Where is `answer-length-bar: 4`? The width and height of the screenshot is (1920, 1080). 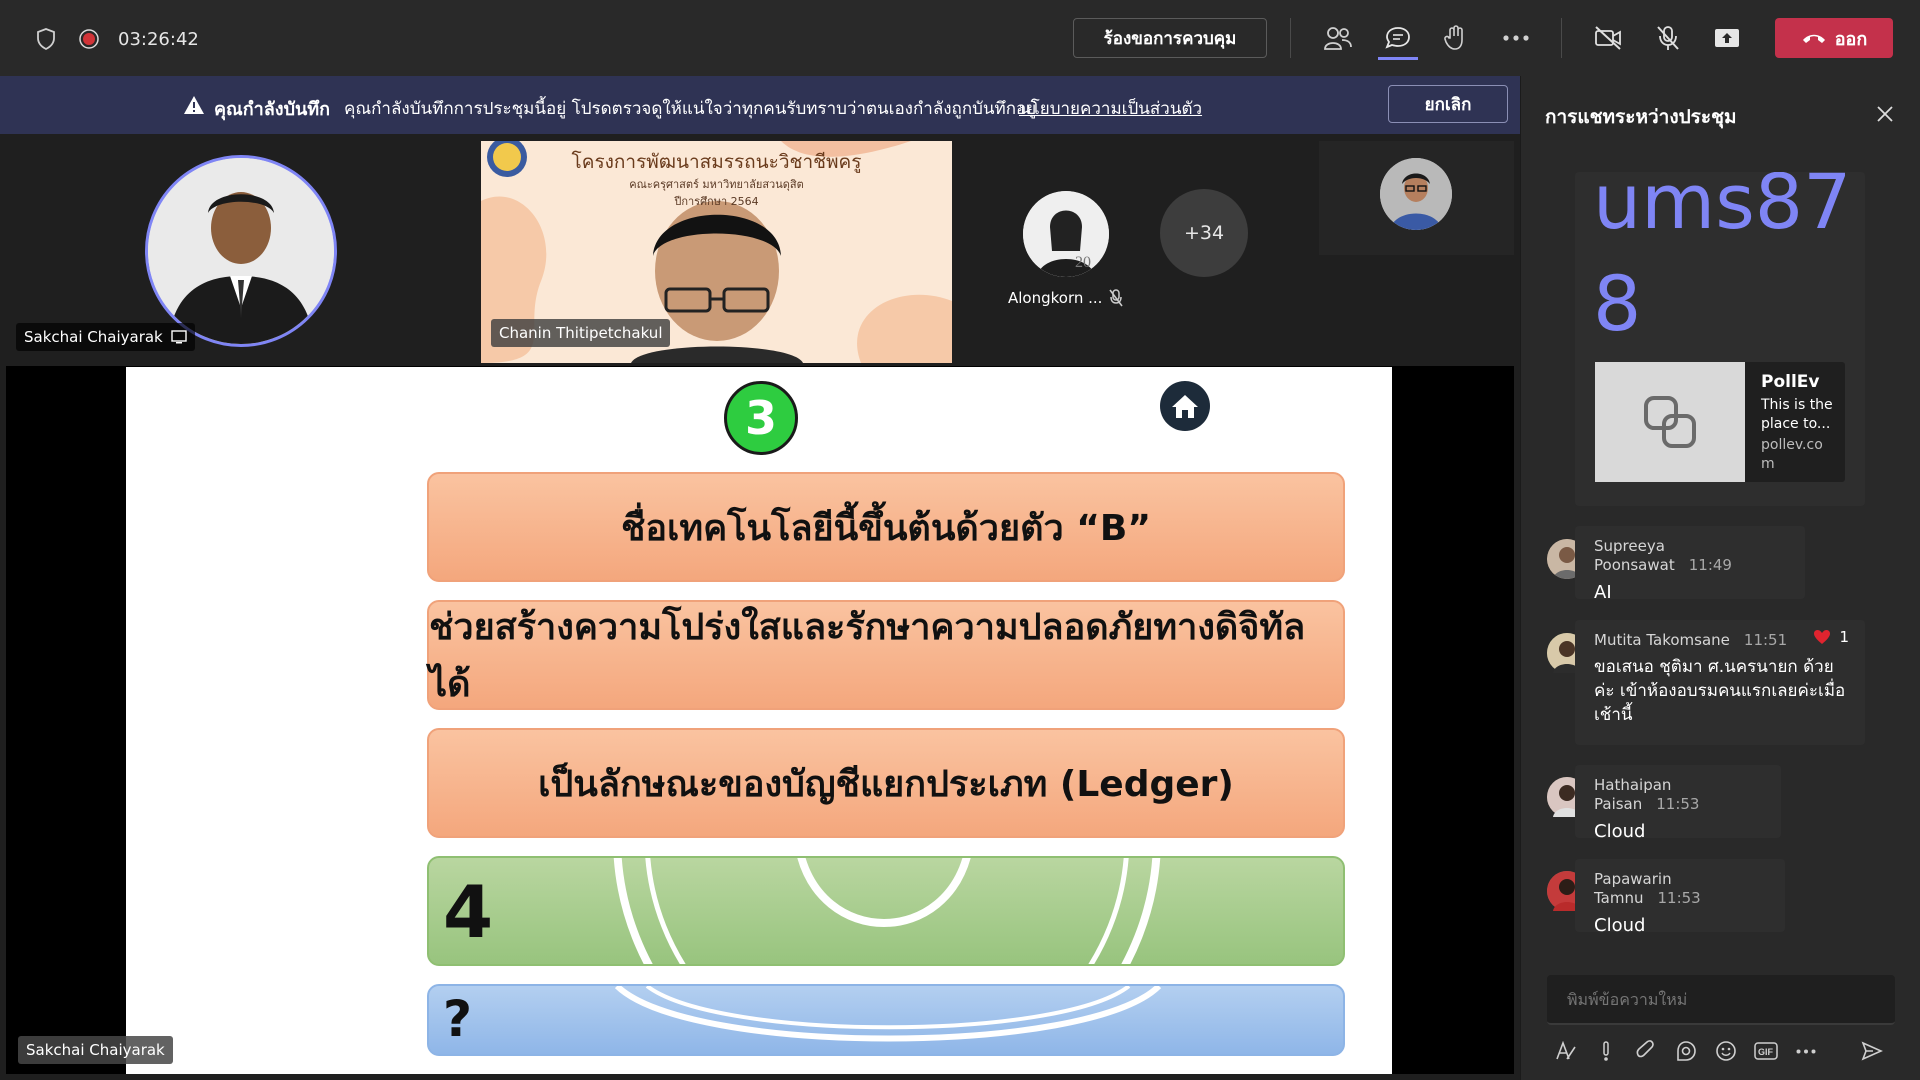 answer-length-bar: 4 is located at coordinates (886, 911).